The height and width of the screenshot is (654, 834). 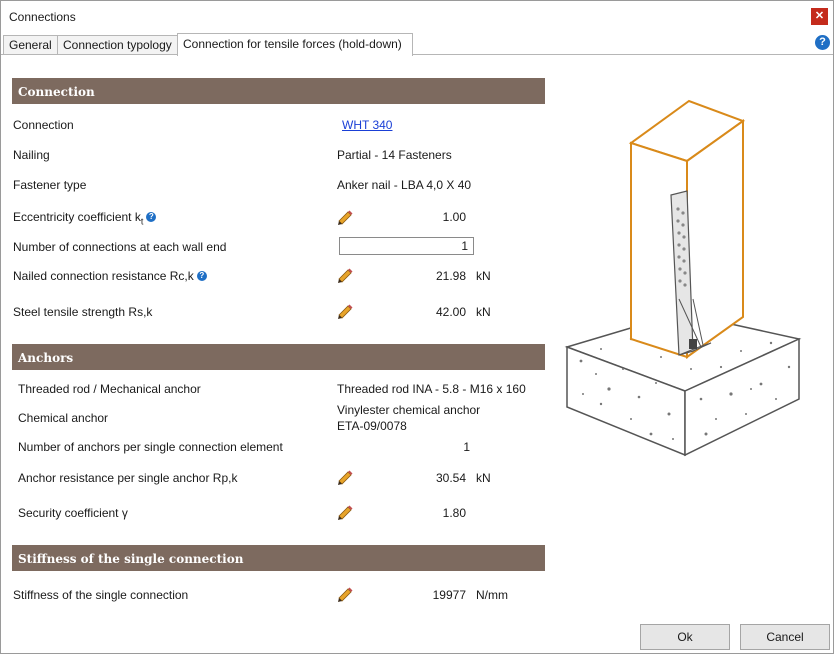 I want to click on section-header-anchors: Anchors, so click(x=278, y=357).